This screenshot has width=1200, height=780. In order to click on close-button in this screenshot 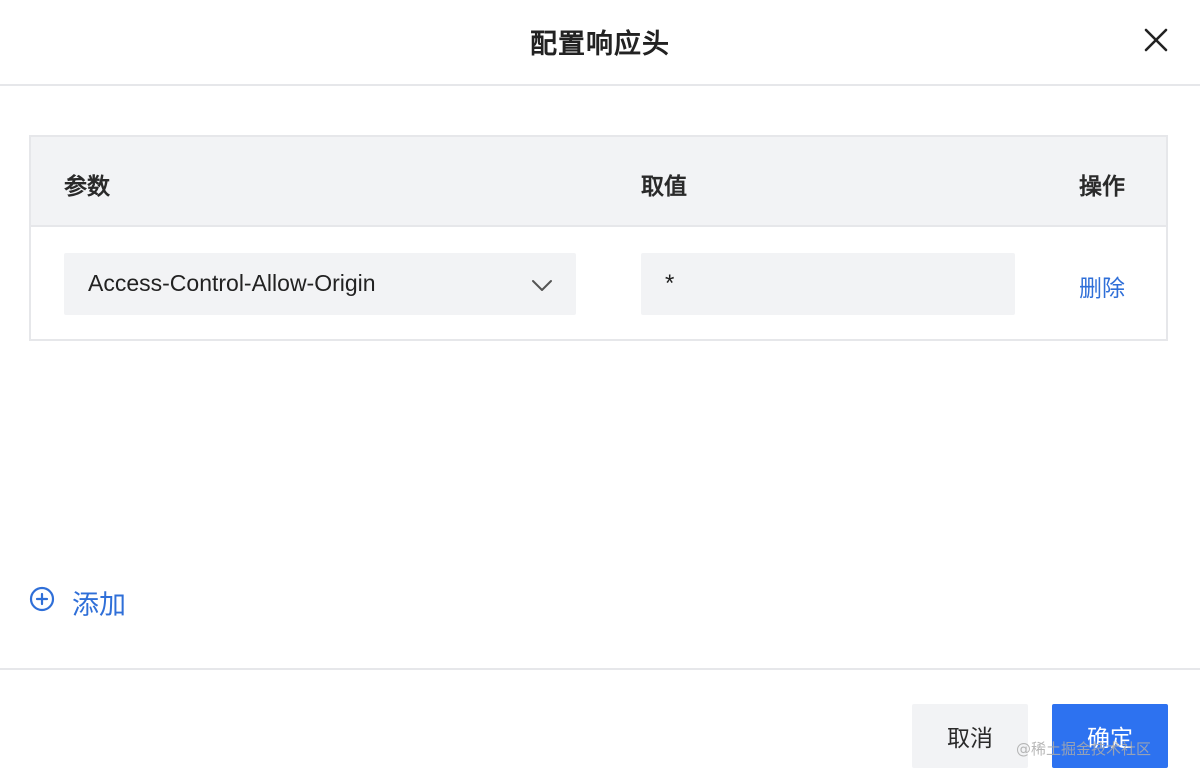, I will do `click(1156, 40)`.